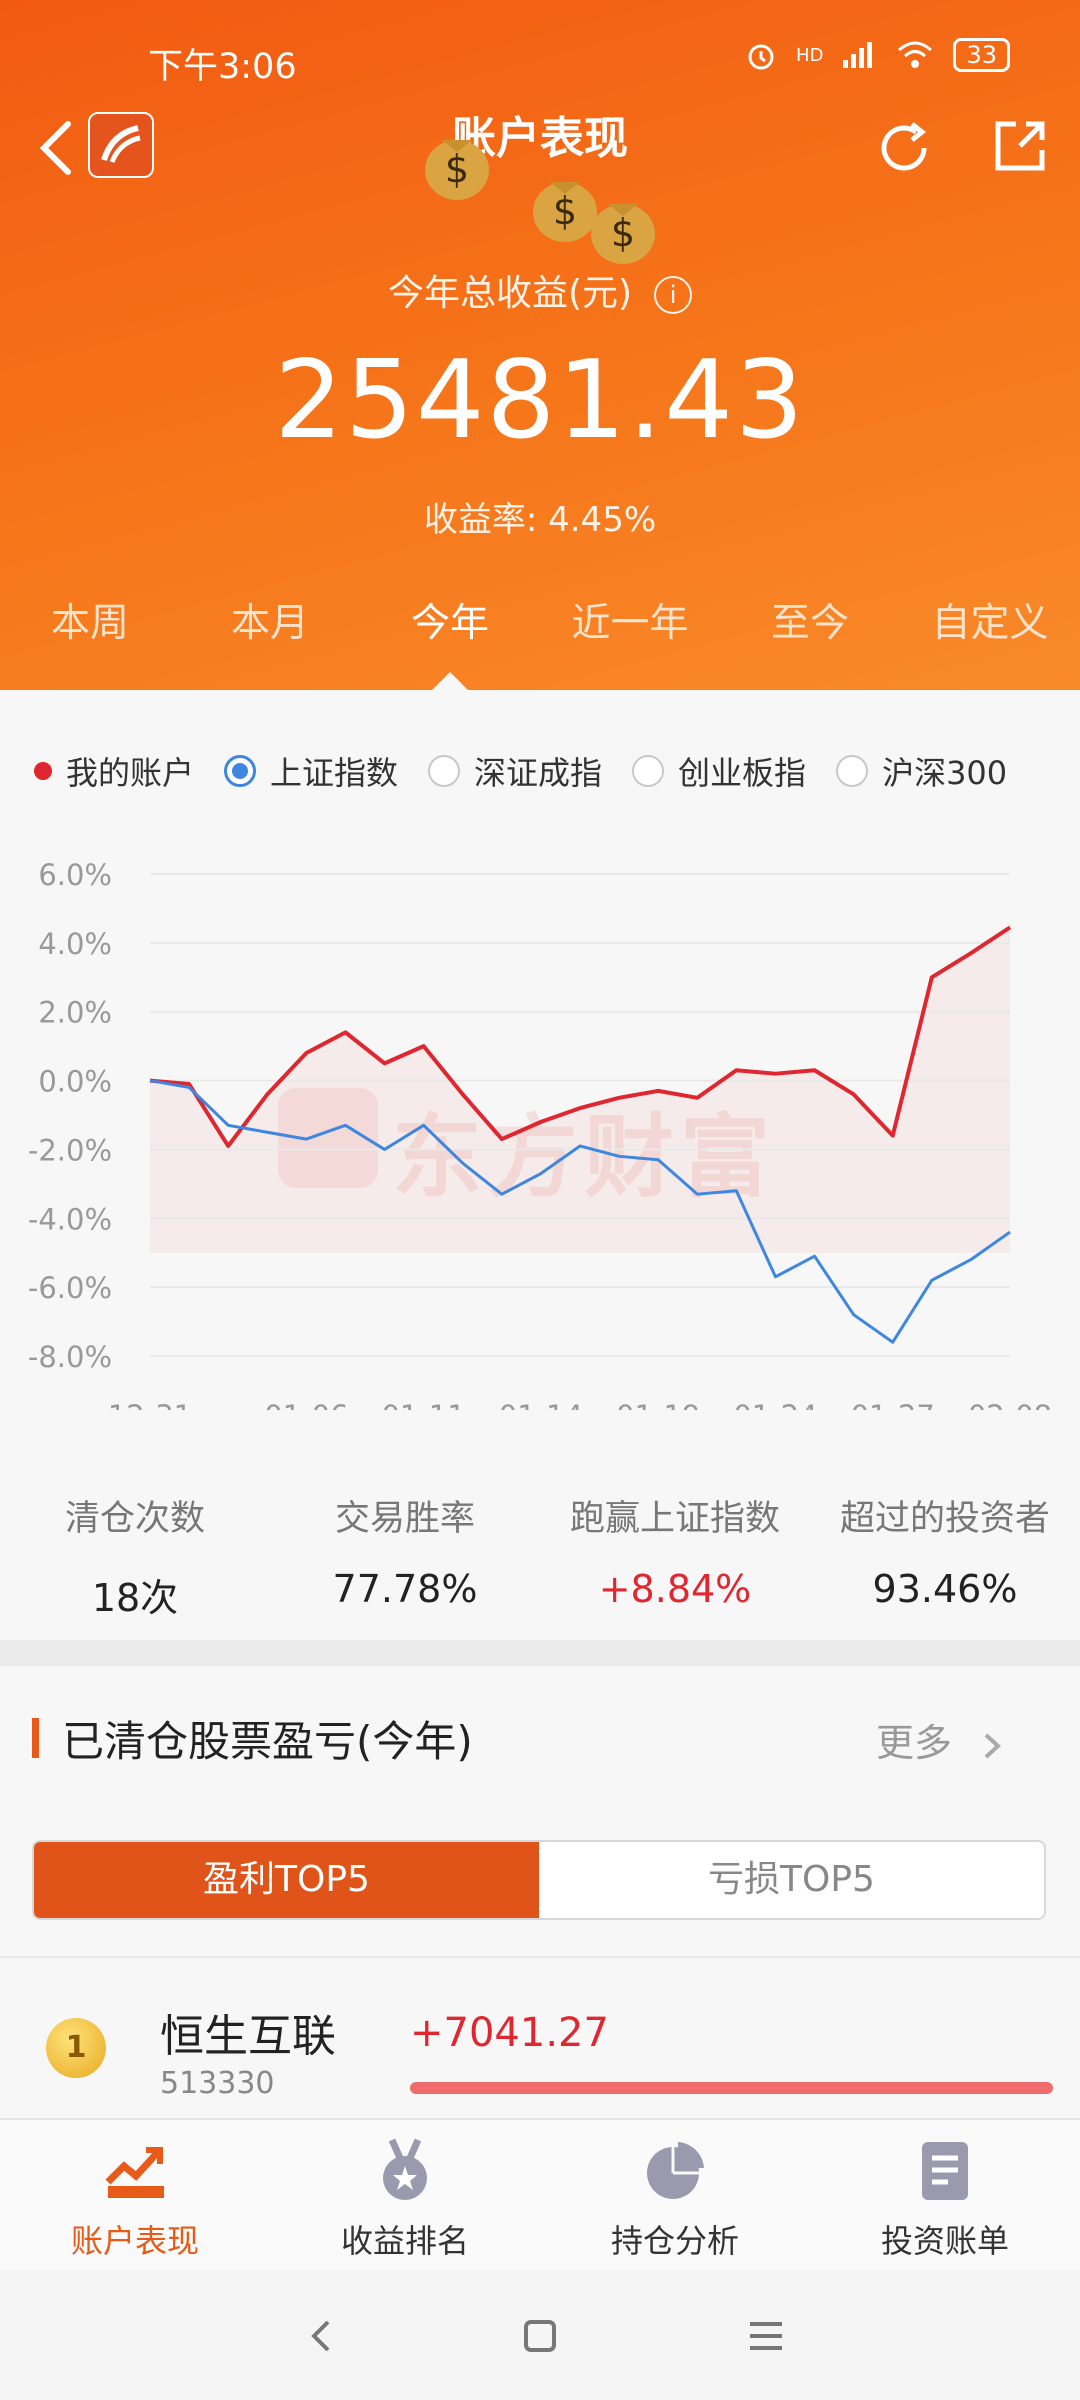  I want to click on system-nav-bar, so click(540, 2335).